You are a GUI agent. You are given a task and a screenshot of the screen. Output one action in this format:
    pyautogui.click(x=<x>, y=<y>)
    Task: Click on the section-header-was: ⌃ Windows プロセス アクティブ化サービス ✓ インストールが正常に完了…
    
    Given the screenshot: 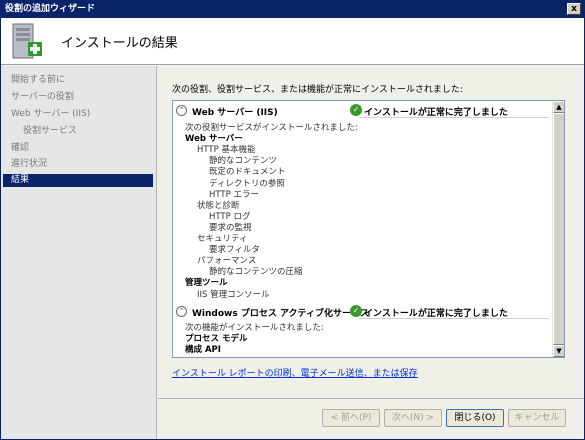 What is the action you would take?
    pyautogui.click(x=364, y=312)
    